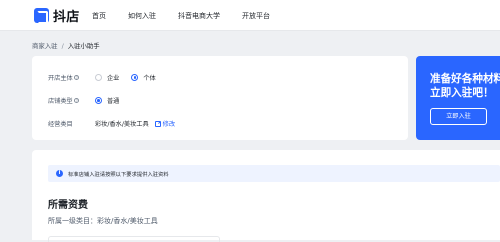 The width and height of the screenshot is (500, 242). Describe the element at coordinates (135, 77) in the screenshot. I see `radio-individual` at that location.